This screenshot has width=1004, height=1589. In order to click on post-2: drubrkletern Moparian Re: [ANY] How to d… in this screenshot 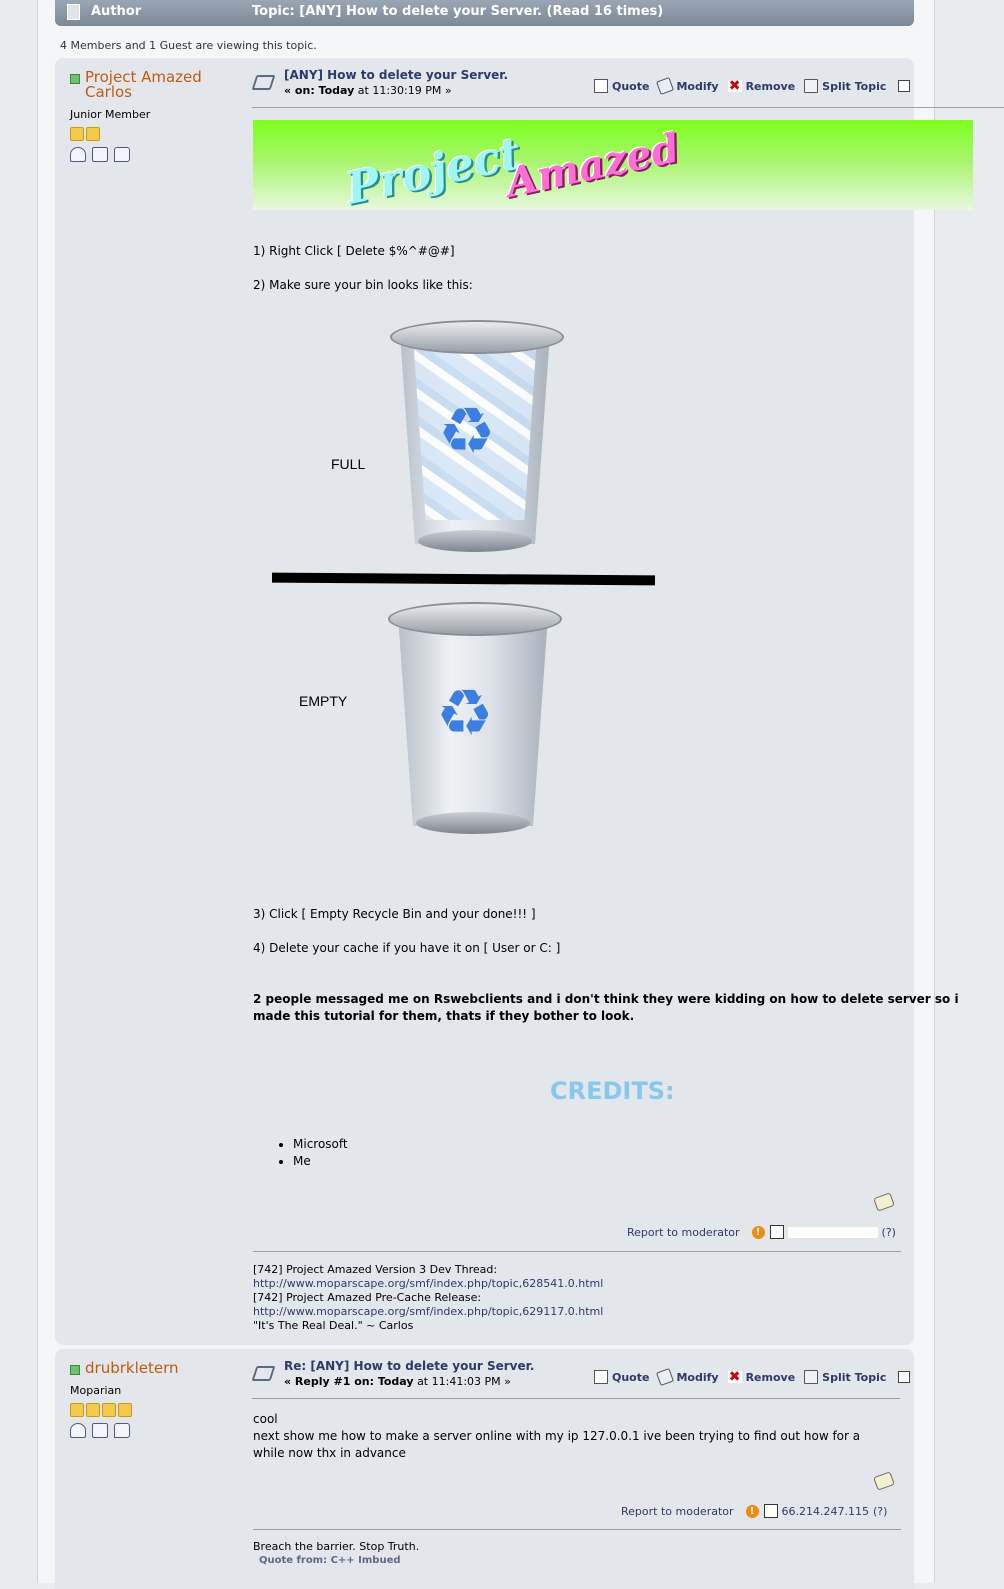, I will do `click(484, 1469)`.